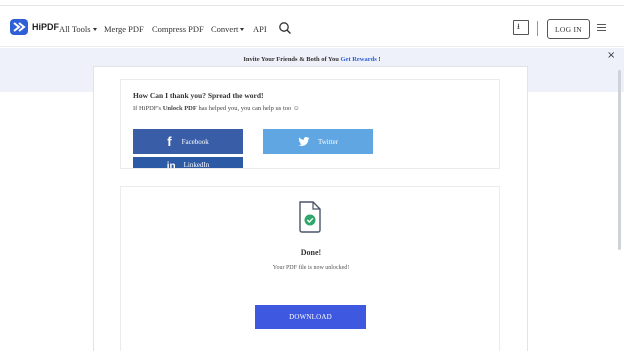 The height and width of the screenshot is (351, 624). Describe the element at coordinates (45, 27) in the screenshot. I see `logo-text: HiPDF` at that location.